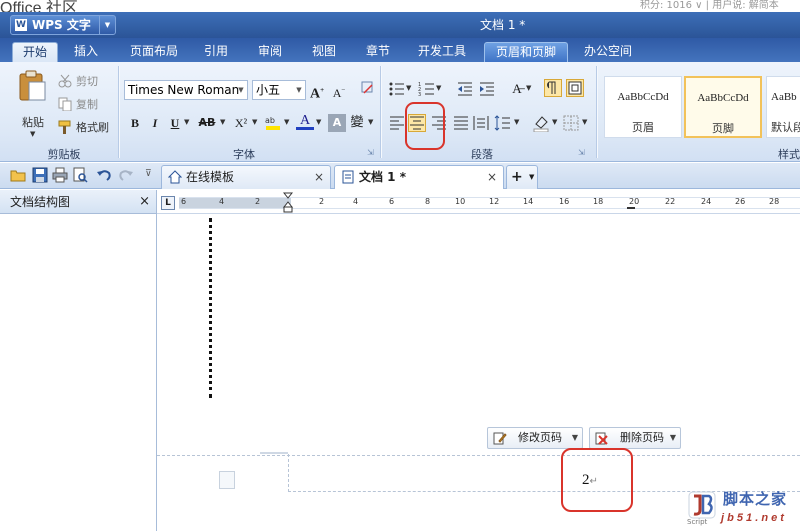  Describe the element at coordinates (84, 104) in the screenshot. I see `copy-button: 复制` at that location.